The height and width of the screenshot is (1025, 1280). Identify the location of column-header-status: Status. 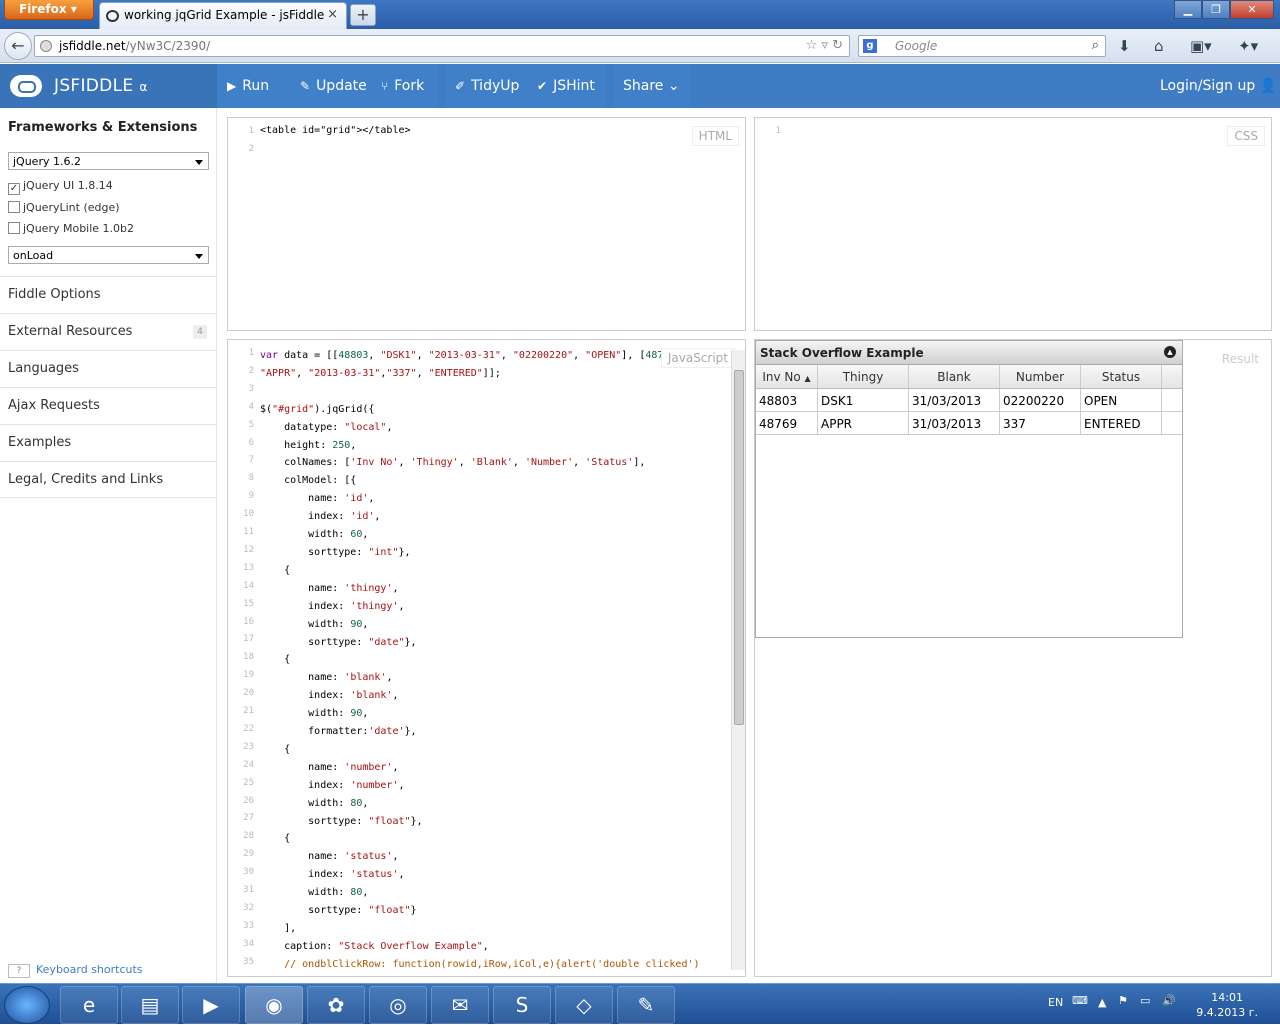
(1121, 376).